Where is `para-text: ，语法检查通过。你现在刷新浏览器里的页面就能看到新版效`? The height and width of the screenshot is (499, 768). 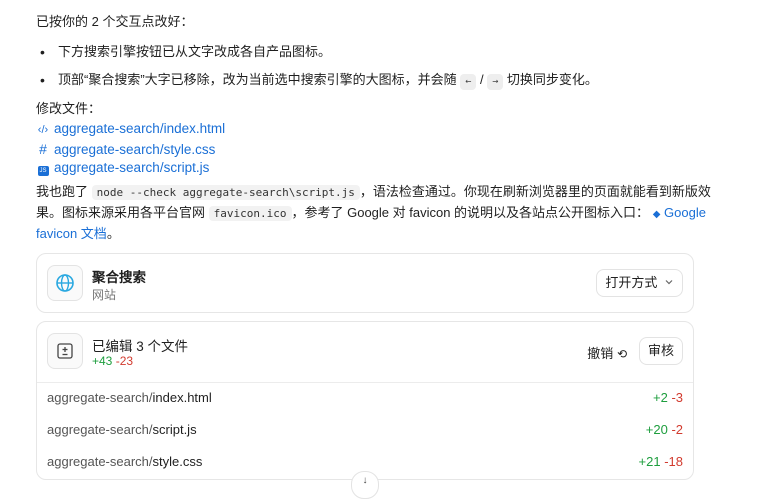
para-text: ，语法检查通过。你现在刷新浏览器里的页面就能看到新版效 is located at coordinates (535, 191).